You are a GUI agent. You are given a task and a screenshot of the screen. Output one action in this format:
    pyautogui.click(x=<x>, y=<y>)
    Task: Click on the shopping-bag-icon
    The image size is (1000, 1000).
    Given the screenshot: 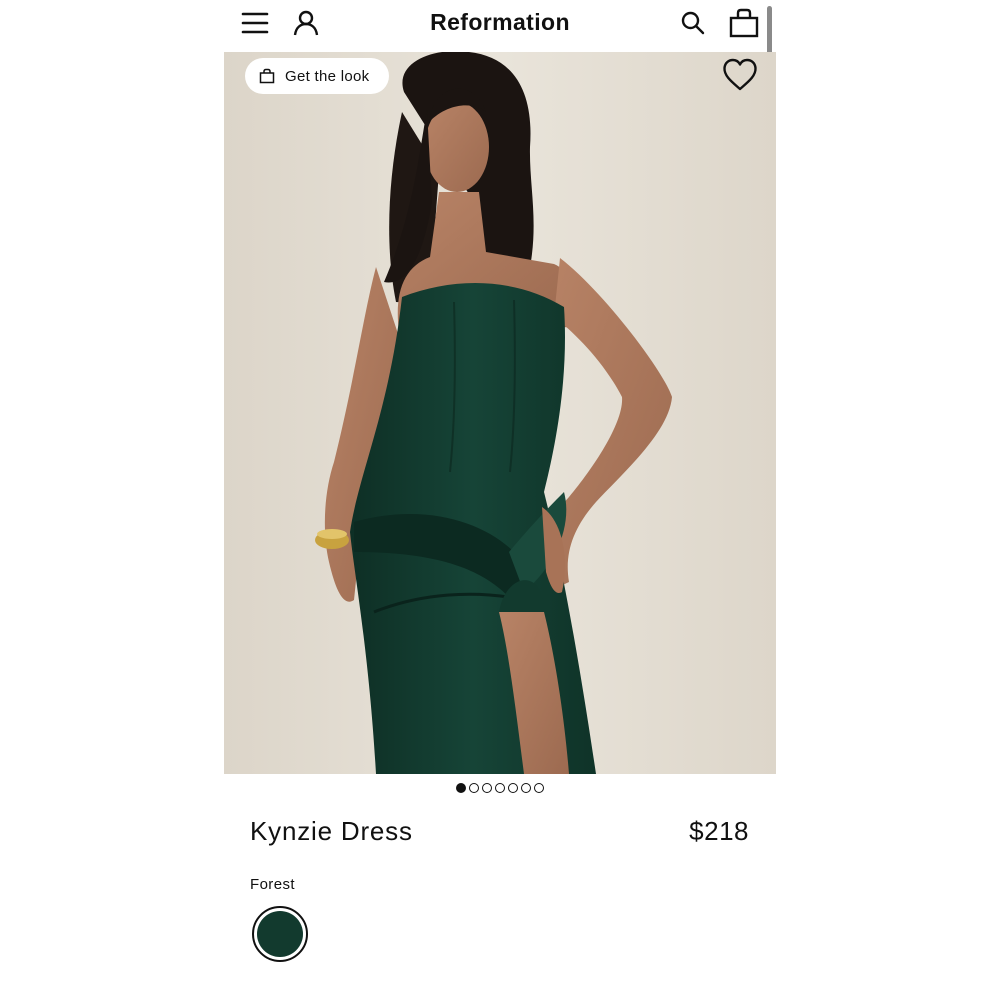 What is the action you would take?
    pyautogui.click(x=267, y=76)
    